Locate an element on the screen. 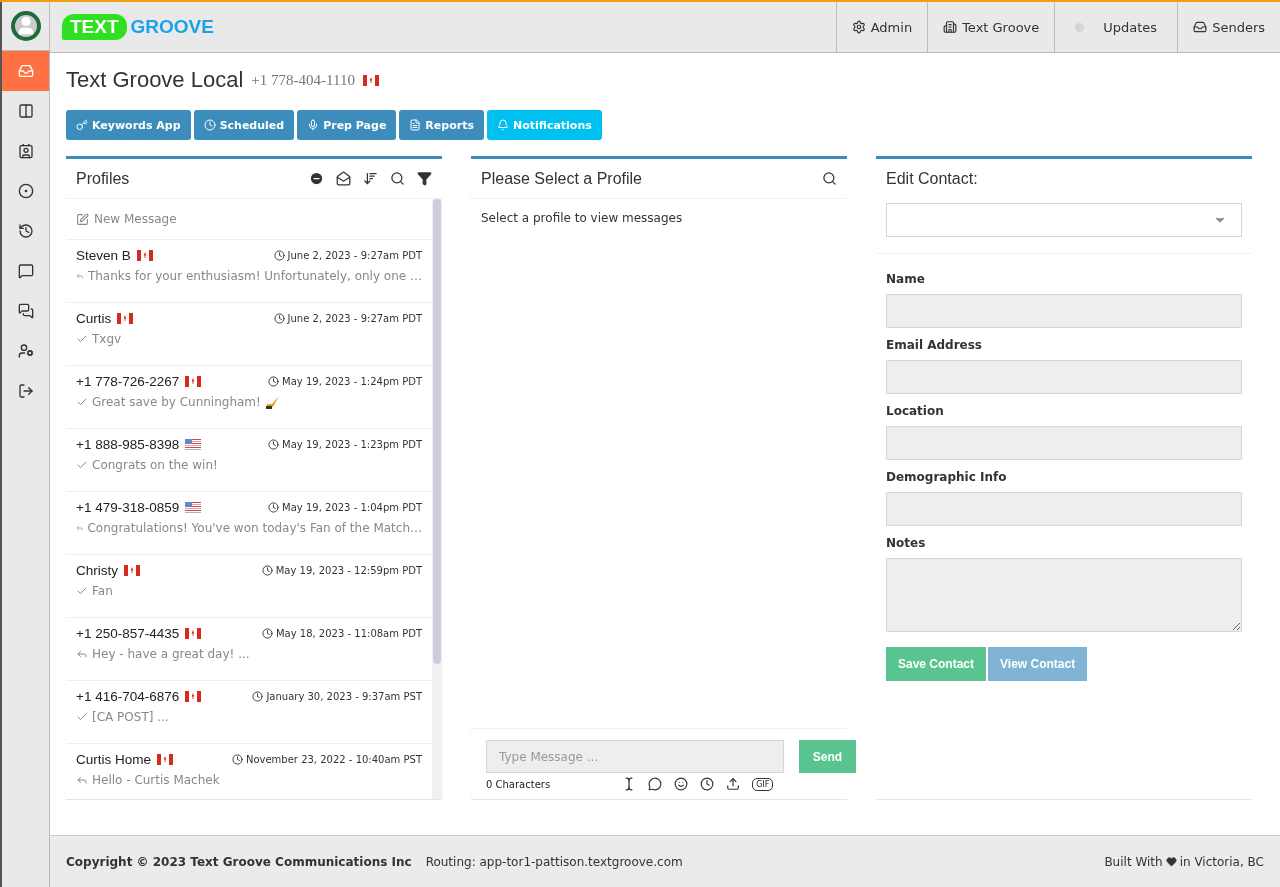  toolbar-button: Reports is located at coordinates (441, 125).